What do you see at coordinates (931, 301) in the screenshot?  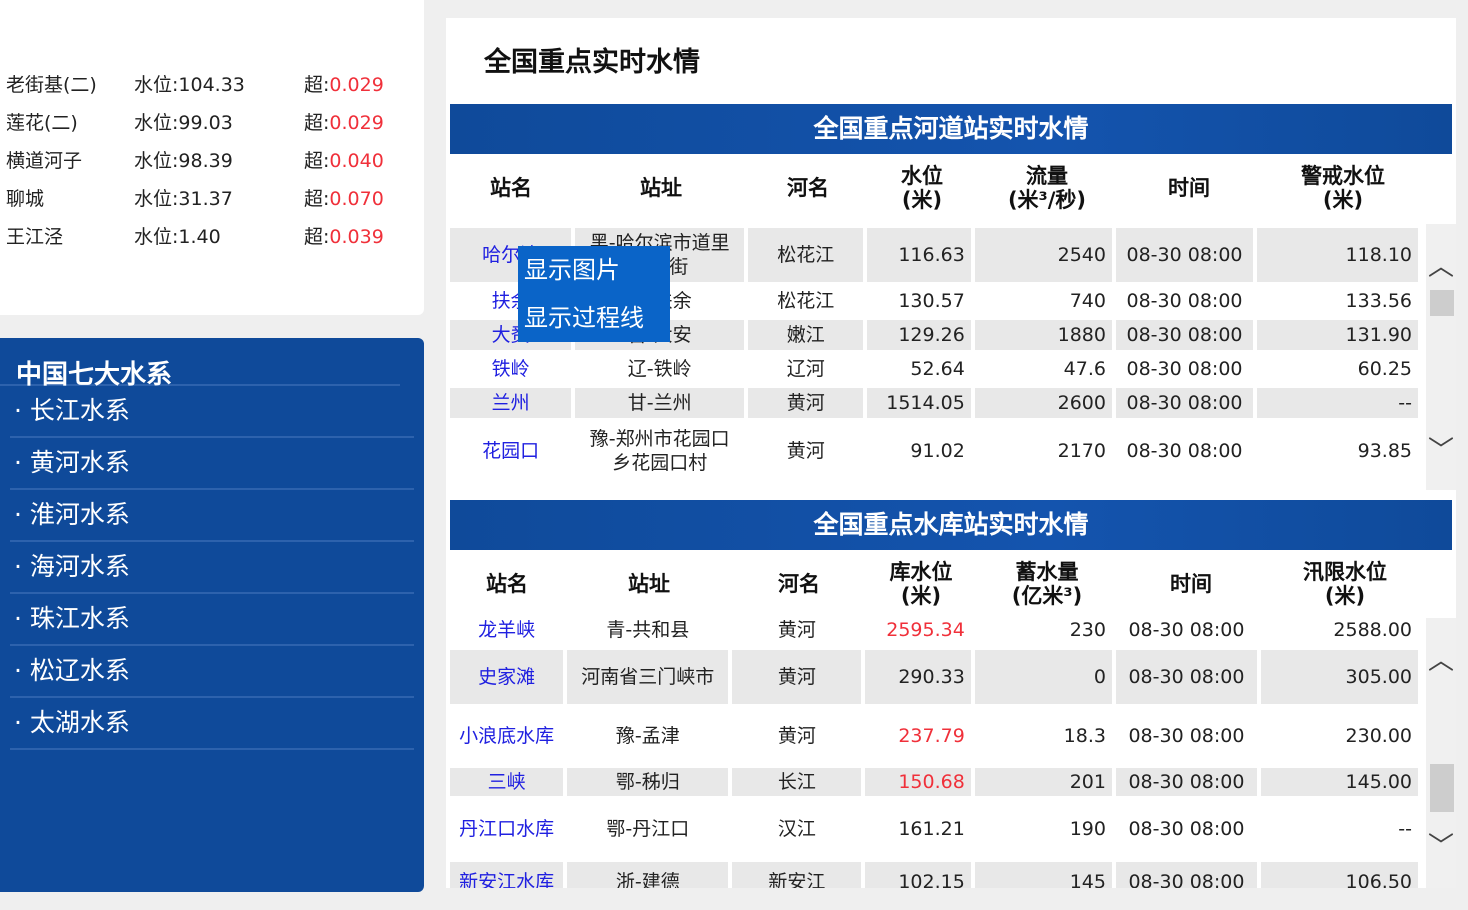 I see `water-level: 130.57` at bounding box center [931, 301].